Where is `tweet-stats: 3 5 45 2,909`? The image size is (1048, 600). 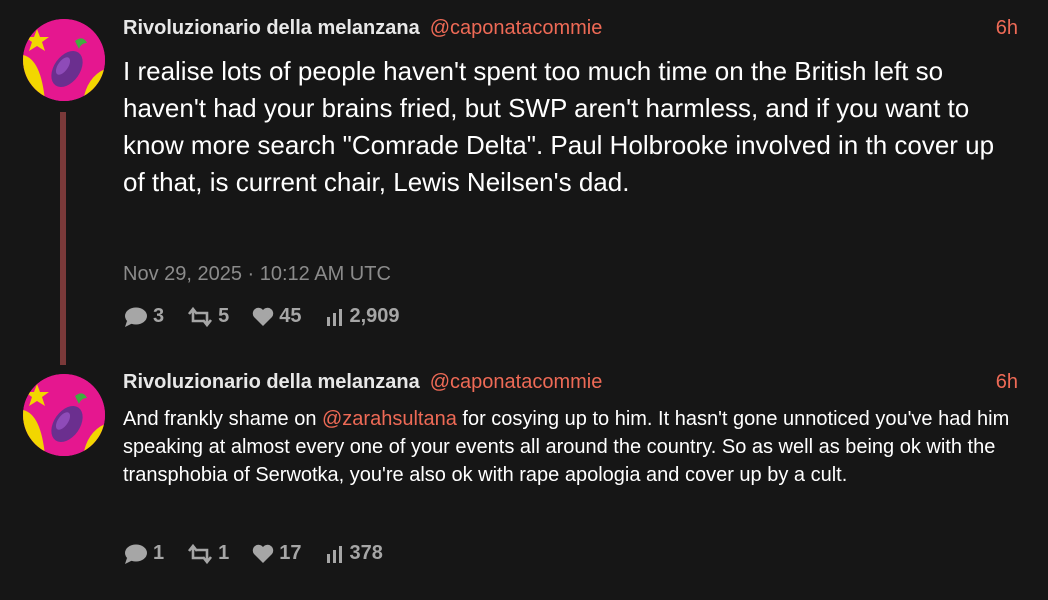
tweet-stats: 3 5 45 2,909 is located at coordinates (272, 316).